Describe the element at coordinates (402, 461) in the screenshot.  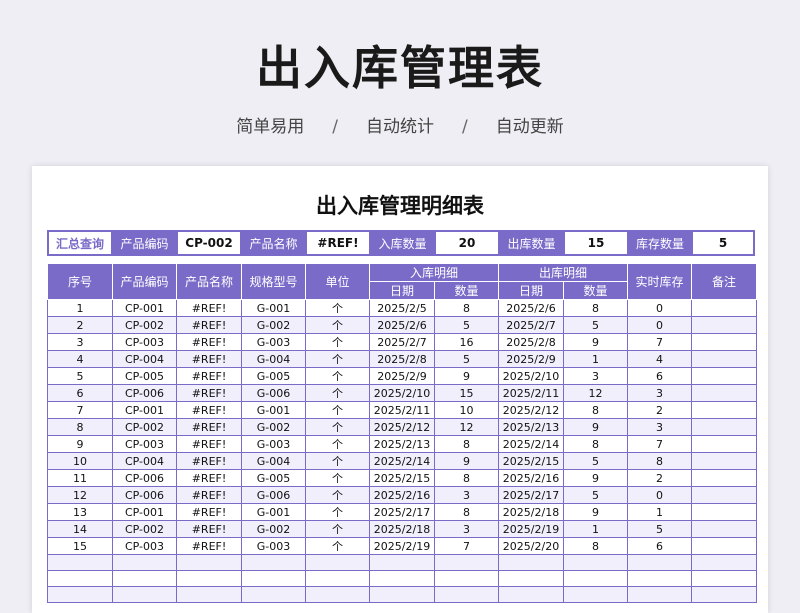
I see `cell-in-date: 2025/2/14` at that location.